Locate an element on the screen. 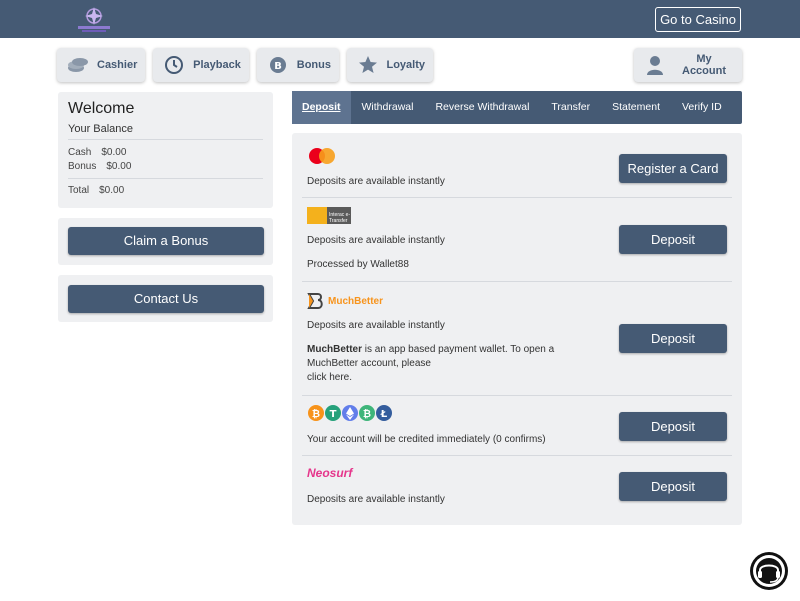 The image size is (800, 601). cash-value: $0.00 is located at coordinates (114, 152).